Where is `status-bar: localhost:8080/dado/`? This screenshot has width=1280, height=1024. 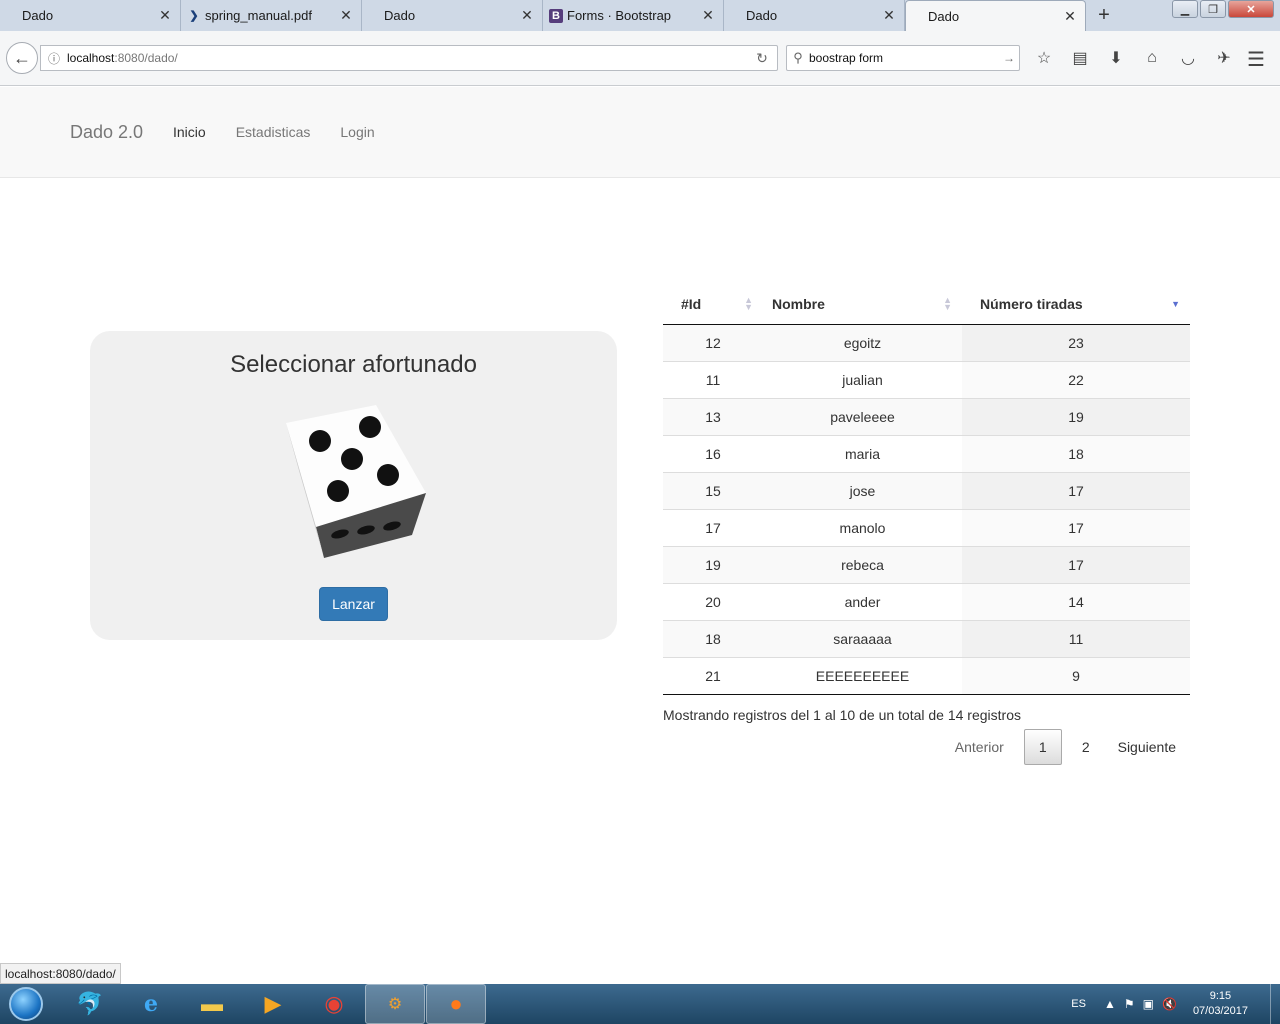
status-bar: localhost:8080/dado/ is located at coordinates (60, 973).